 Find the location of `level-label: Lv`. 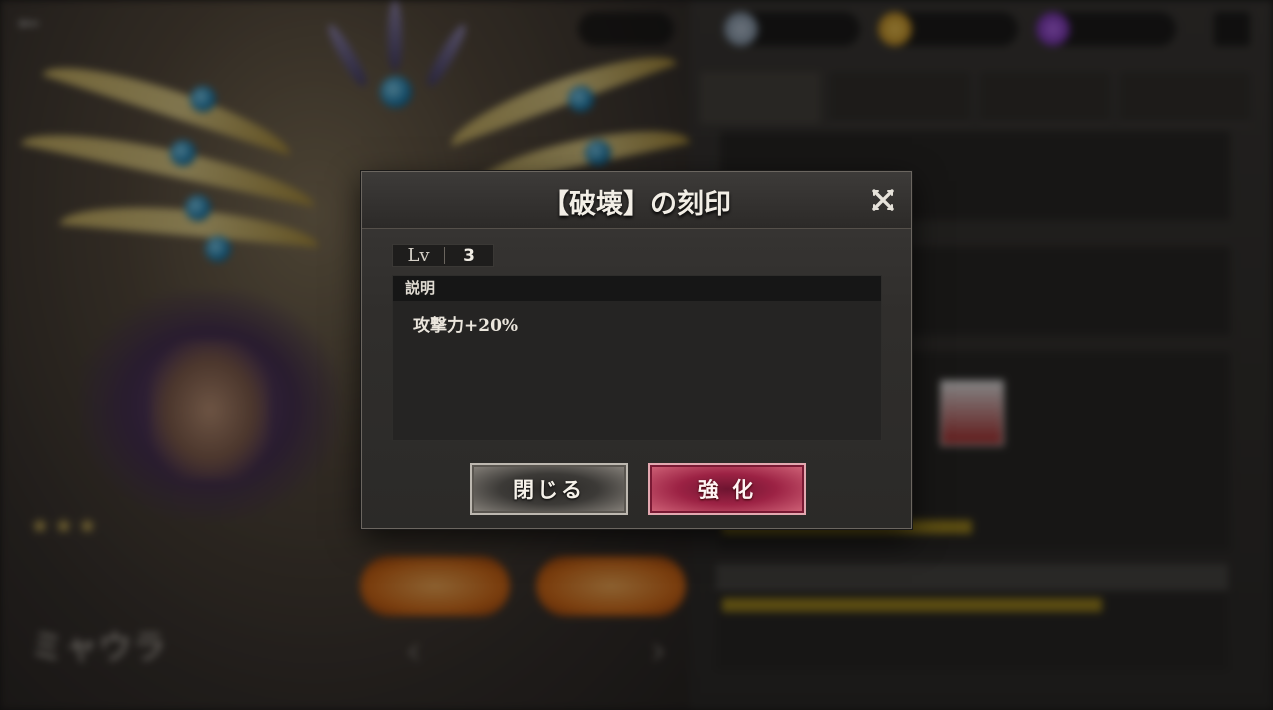

level-label: Lv is located at coordinates (419, 256).